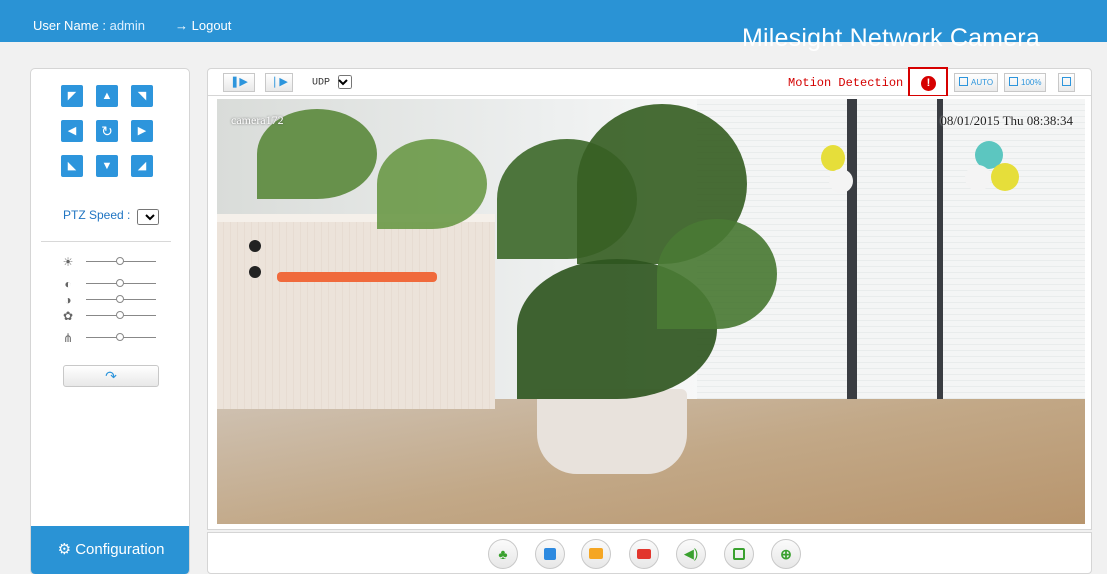  What do you see at coordinates (142, 96) in the screenshot?
I see `ptz-up-right-button: ◥` at bounding box center [142, 96].